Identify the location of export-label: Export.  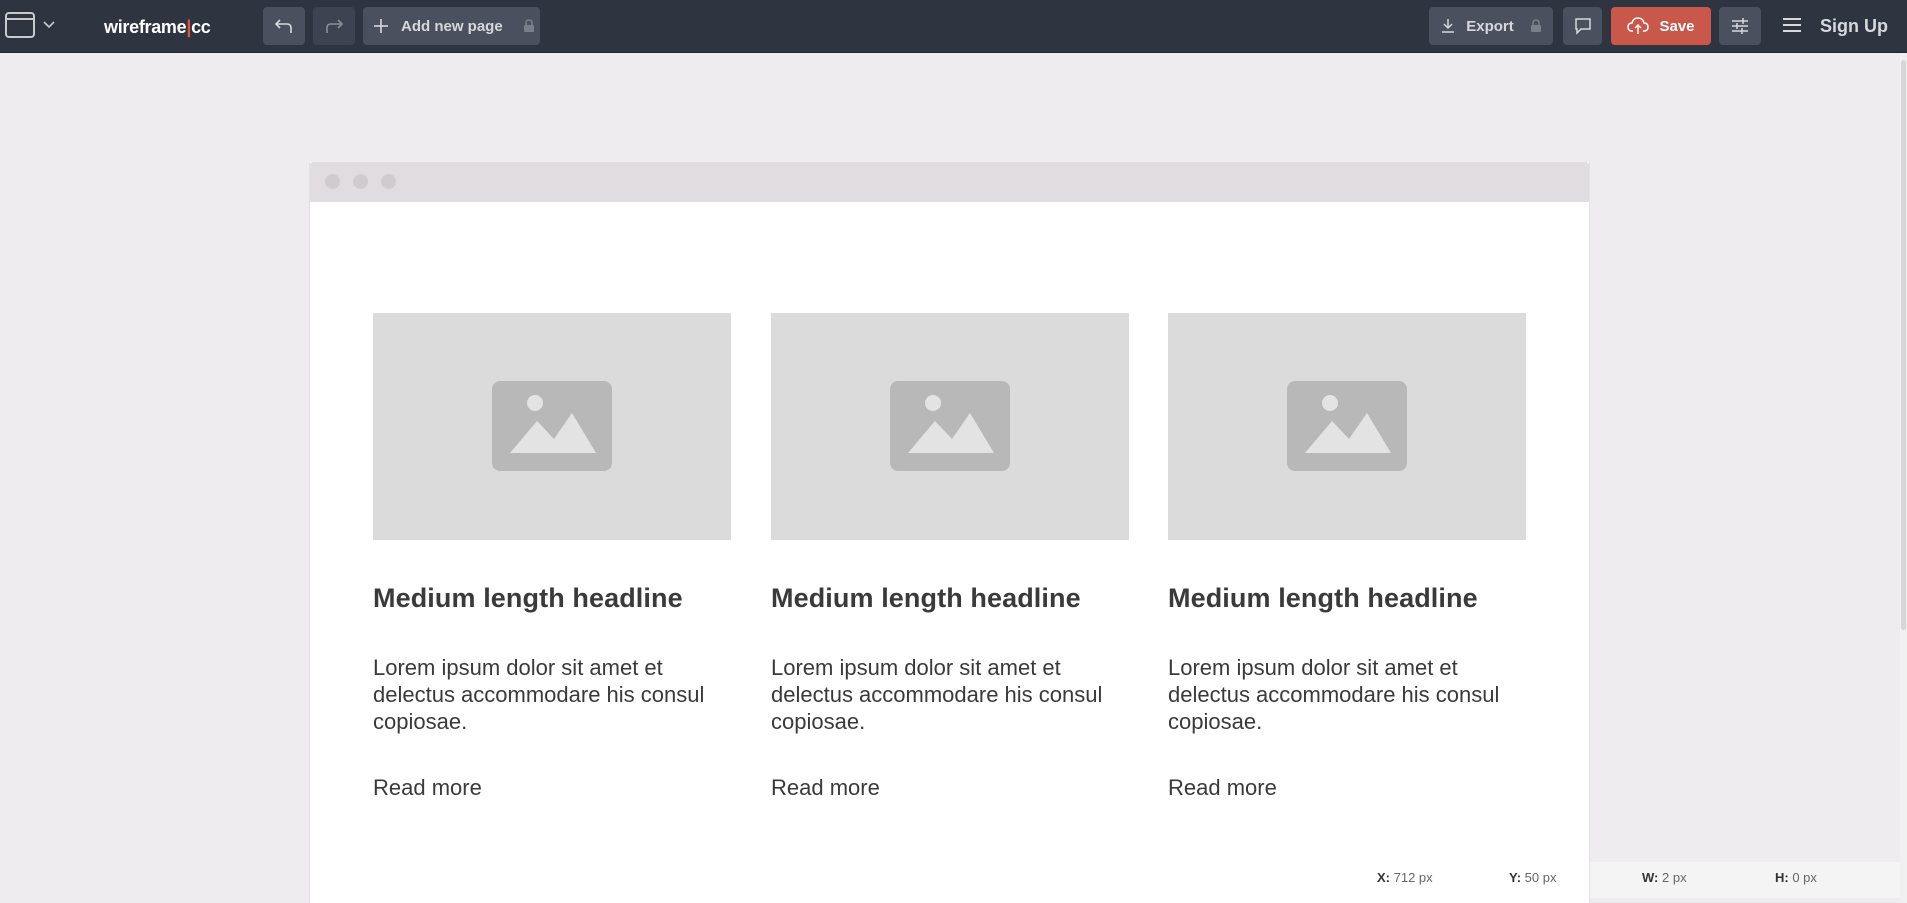
(1490, 26).